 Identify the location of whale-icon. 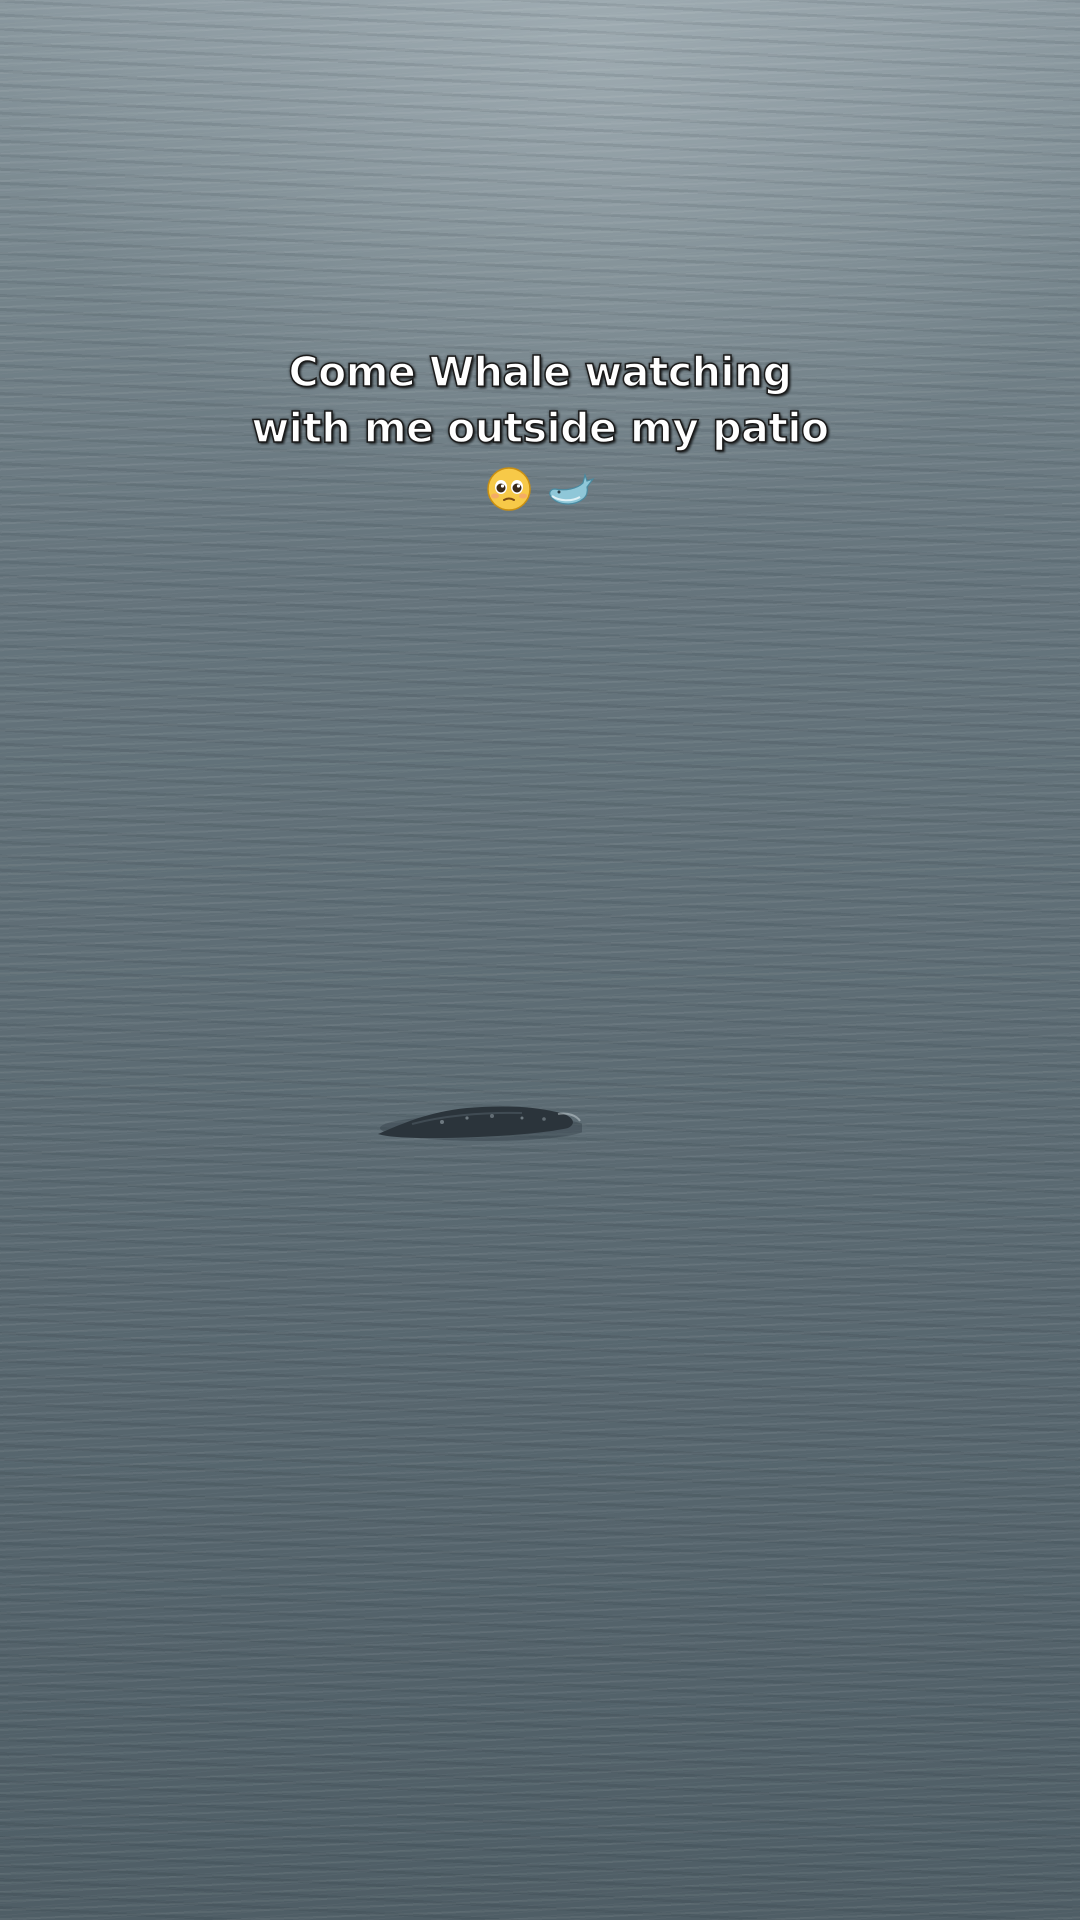
(572, 488).